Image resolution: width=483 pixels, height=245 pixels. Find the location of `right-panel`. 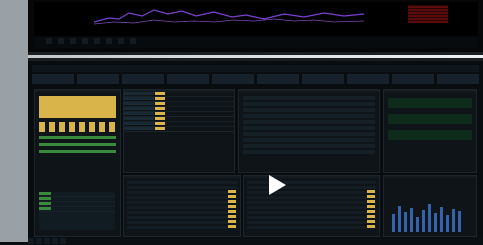

right-panel is located at coordinates (430, 131).